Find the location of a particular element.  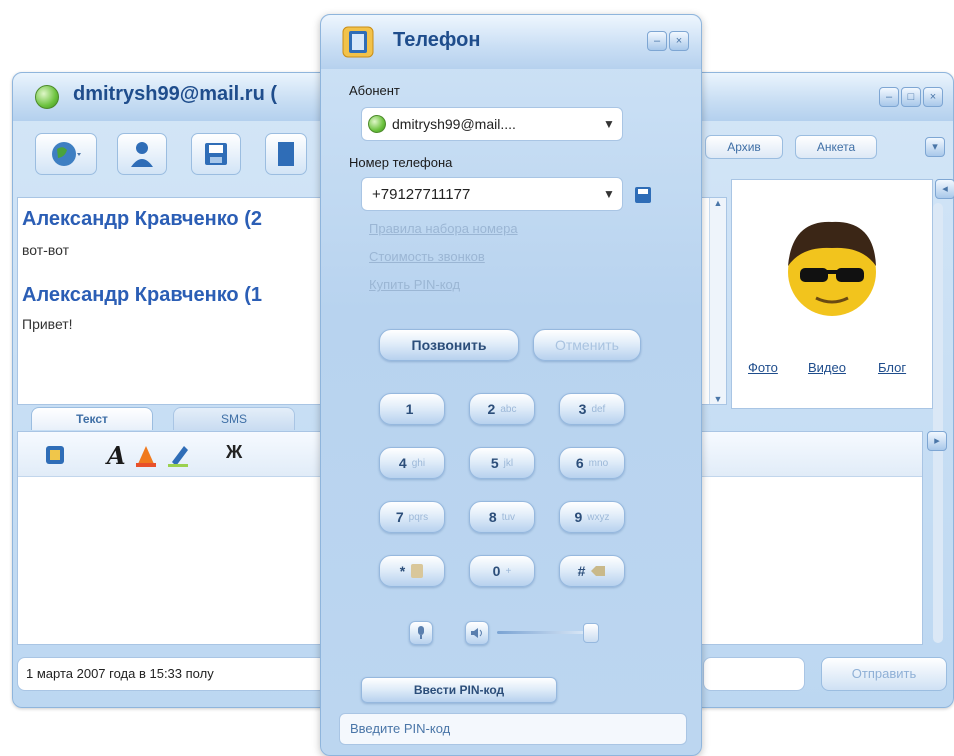

status-field-extension is located at coordinates (754, 674).